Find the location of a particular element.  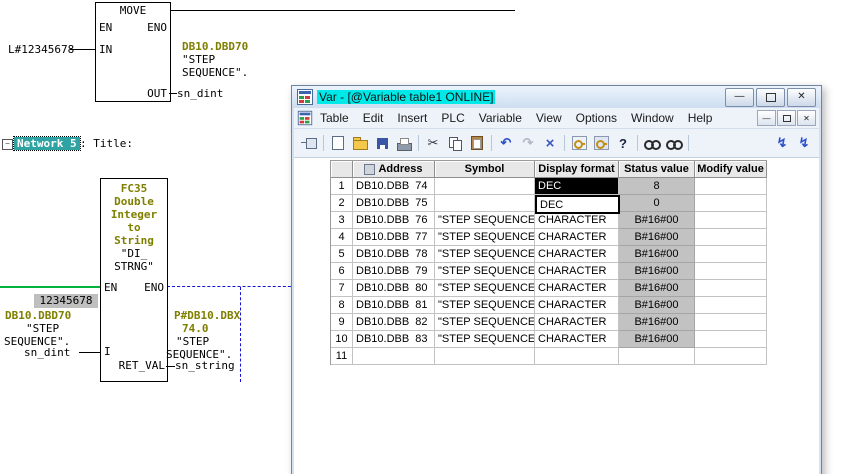

open-icon is located at coordinates (360, 143).